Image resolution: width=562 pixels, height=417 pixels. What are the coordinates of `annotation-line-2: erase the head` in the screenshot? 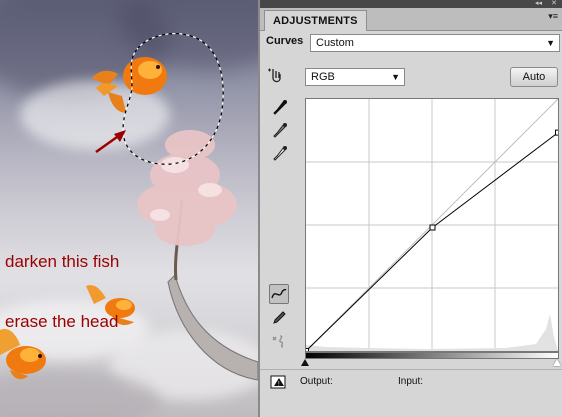 It's located at (62, 321).